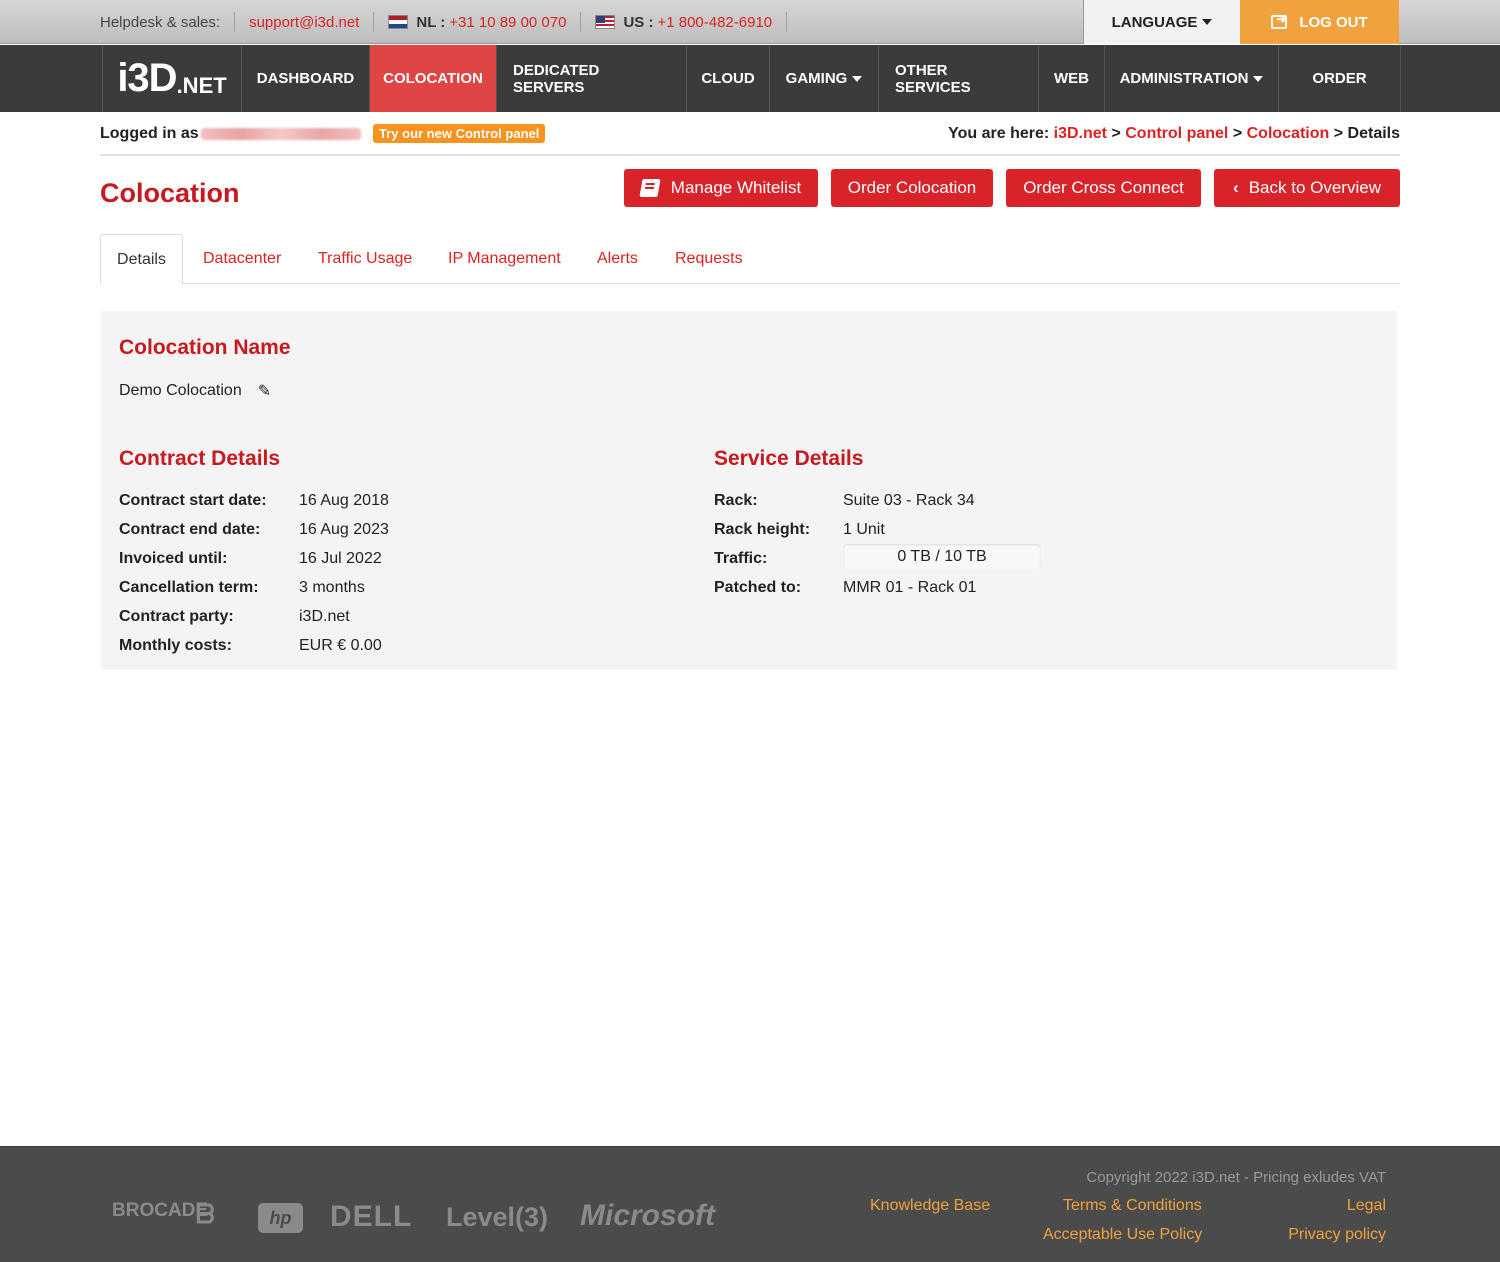 This screenshot has width=1500, height=1262. I want to click on i3d-logo: i3D .NET, so click(172, 78).